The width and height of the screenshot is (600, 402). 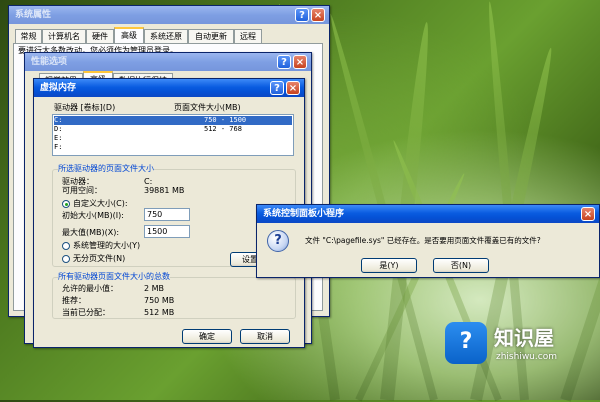 I want to click on selected-drive-group-title: 所选驱动器的页面文件大小, so click(x=106, y=169).